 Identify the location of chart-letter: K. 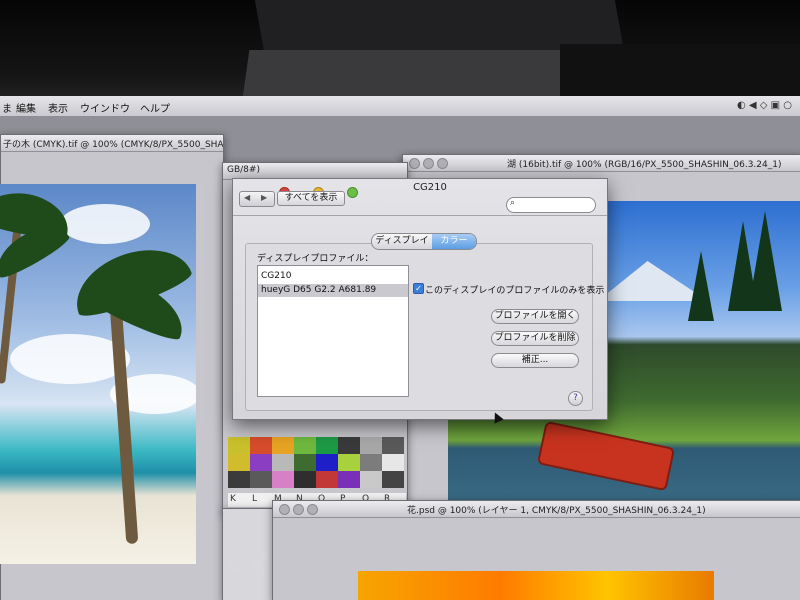
(233, 499).